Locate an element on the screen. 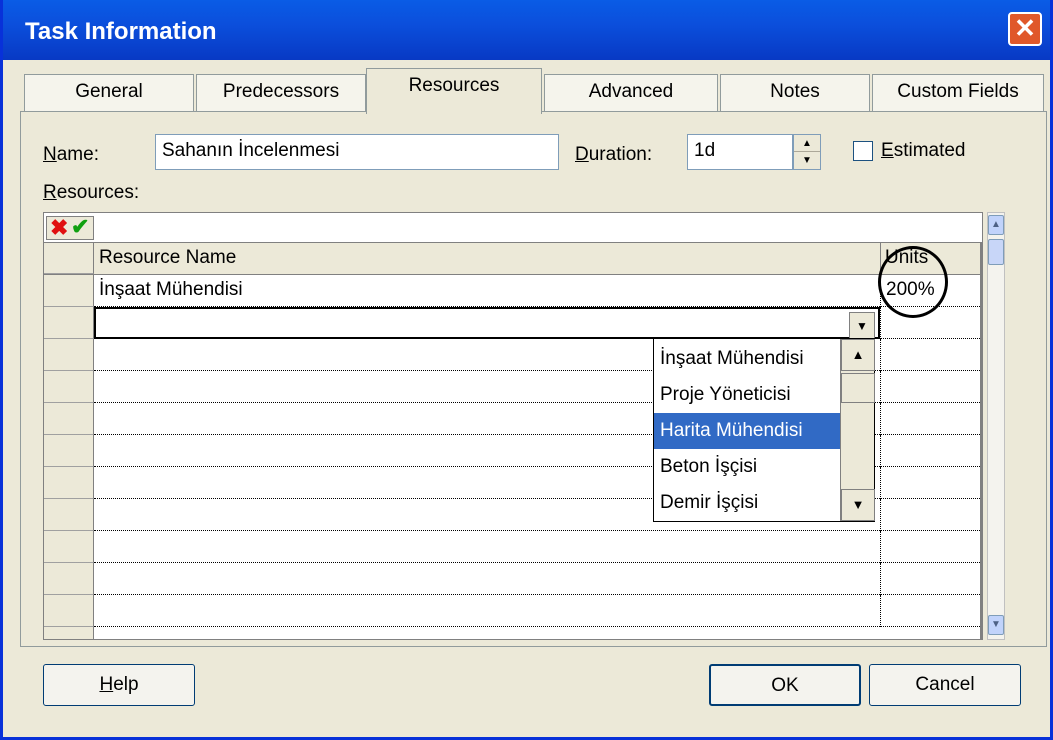 The image size is (1053, 740). tab-notes: Notes is located at coordinates (795, 93).